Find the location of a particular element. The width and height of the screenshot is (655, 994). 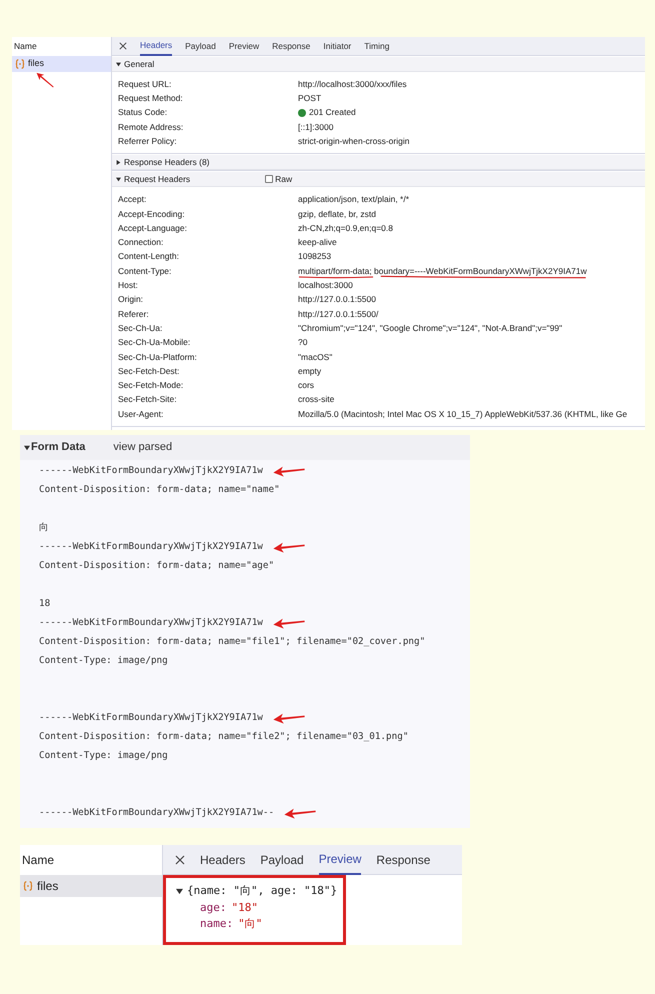

tree-node: {name: "向", age: "18"} is located at coordinates (262, 891).